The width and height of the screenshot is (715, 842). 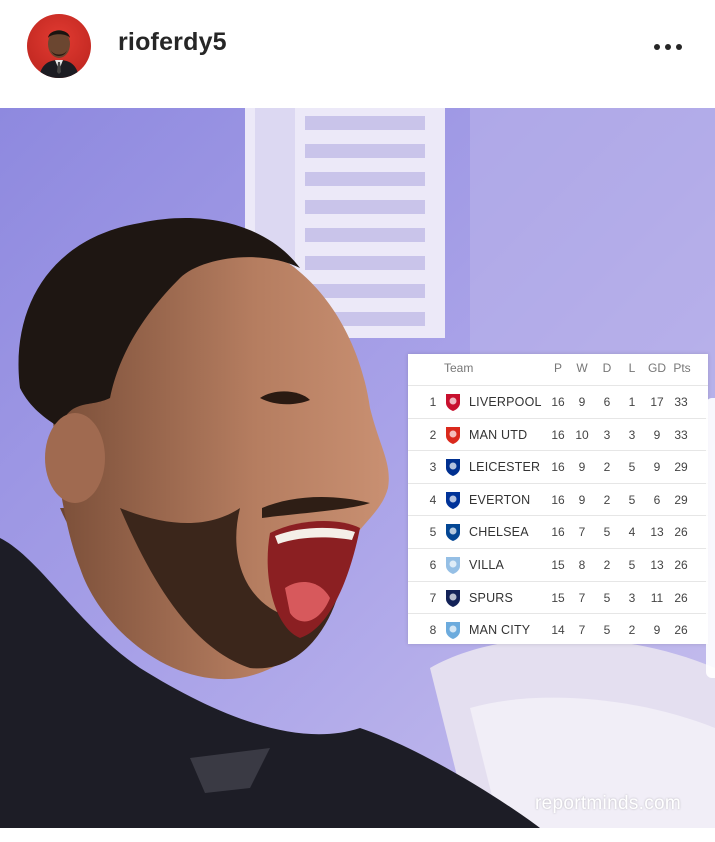 What do you see at coordinates (459, 368) in the screenshot?
I see `header-team: Team` at bounding box center [459, 368].